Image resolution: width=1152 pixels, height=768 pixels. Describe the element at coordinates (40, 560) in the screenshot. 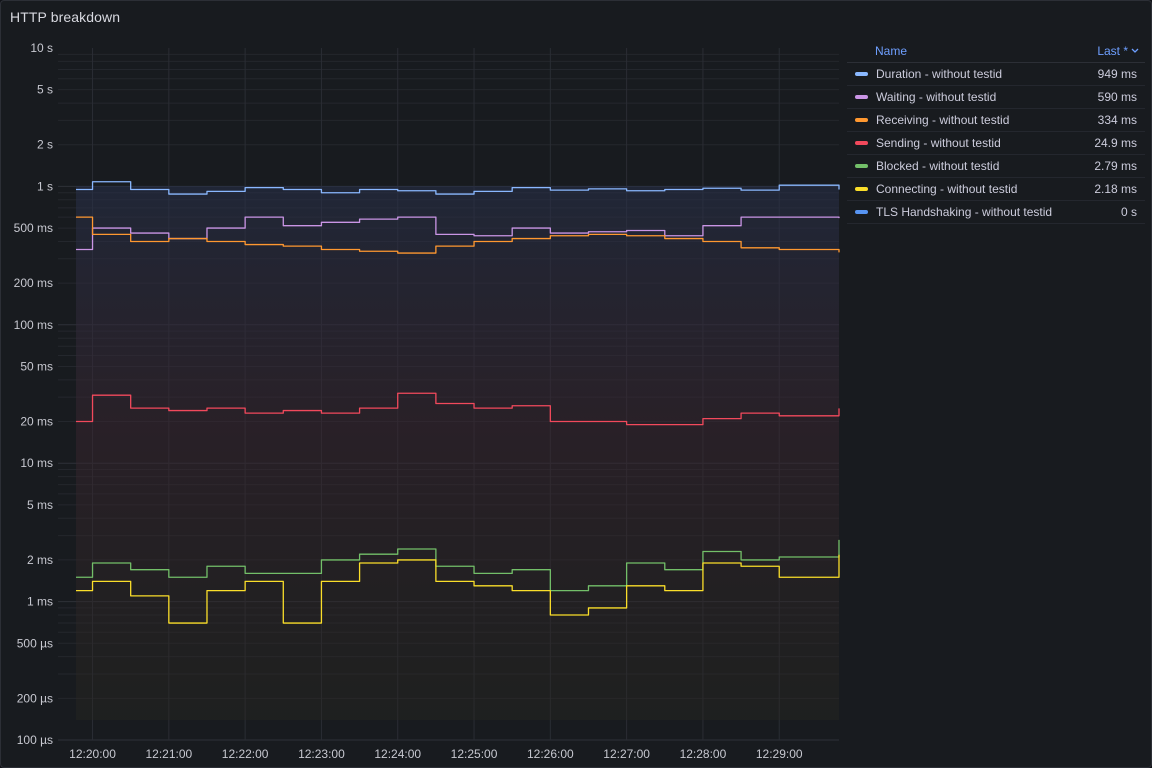

I see `y-tick-label: 2 ms` at that location.